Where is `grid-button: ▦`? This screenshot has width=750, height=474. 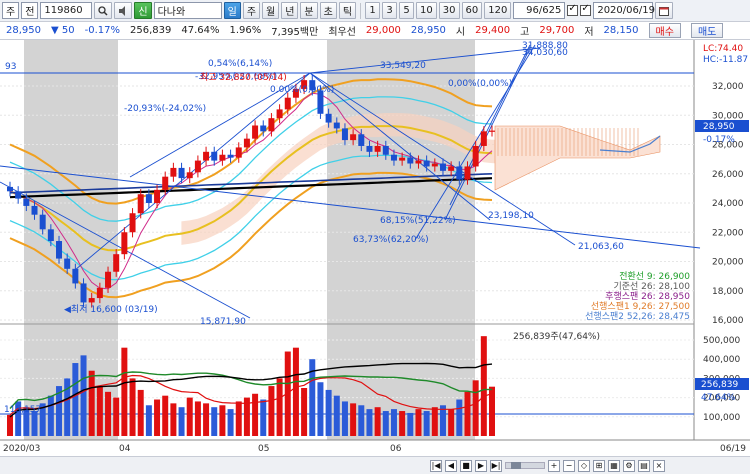
grid-button: ▦ is located at coordinates (614, 465).